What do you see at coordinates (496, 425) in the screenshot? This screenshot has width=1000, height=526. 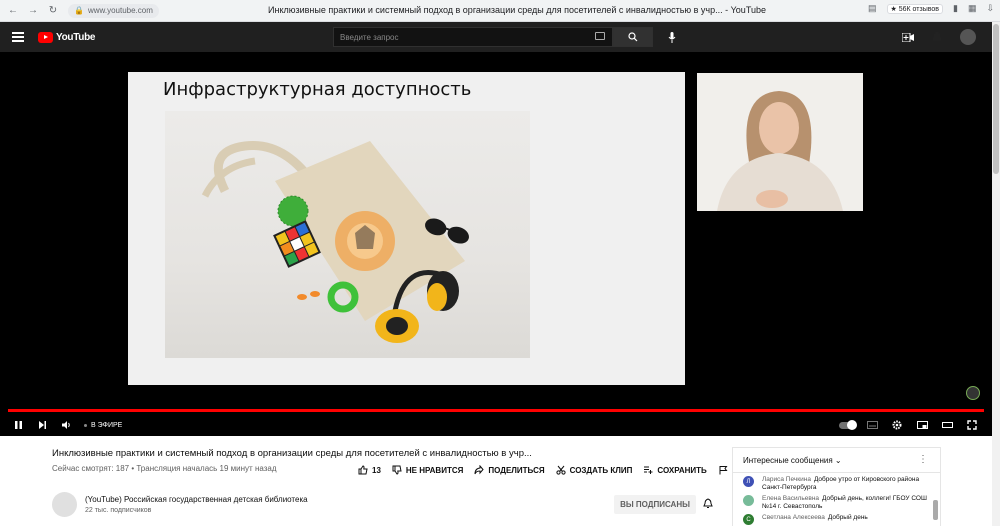 I see `player-controls: В ЭФИРЕ` at bounding box center [496, 425].